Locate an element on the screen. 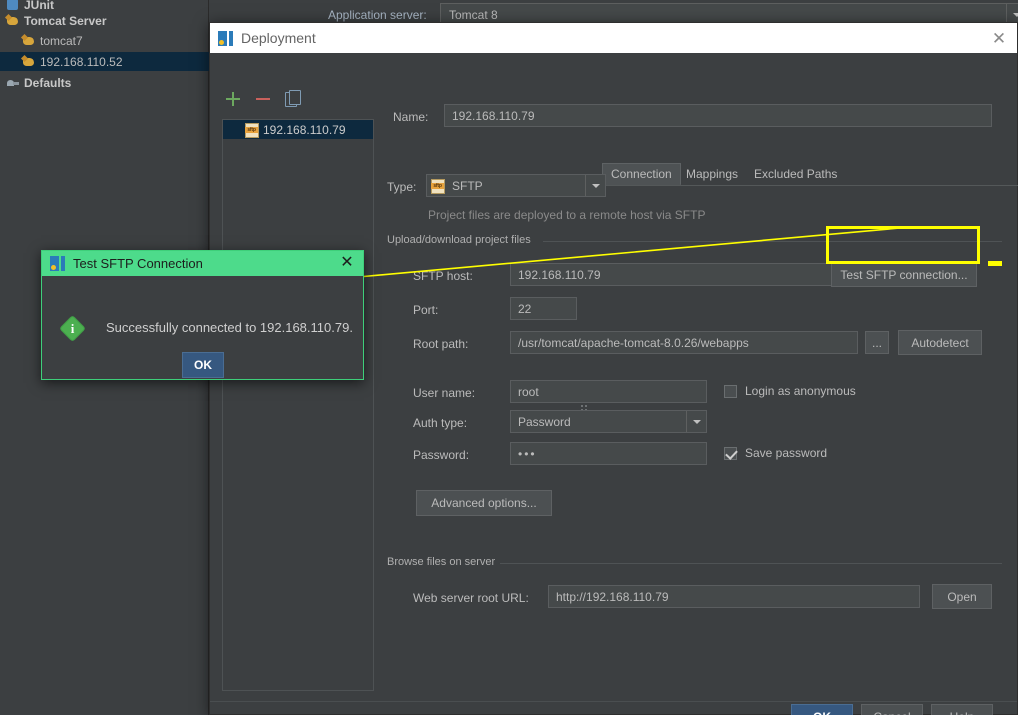  popup-title-bar: Test SFTP Connection ✕ is located at coordinates (202, 263).